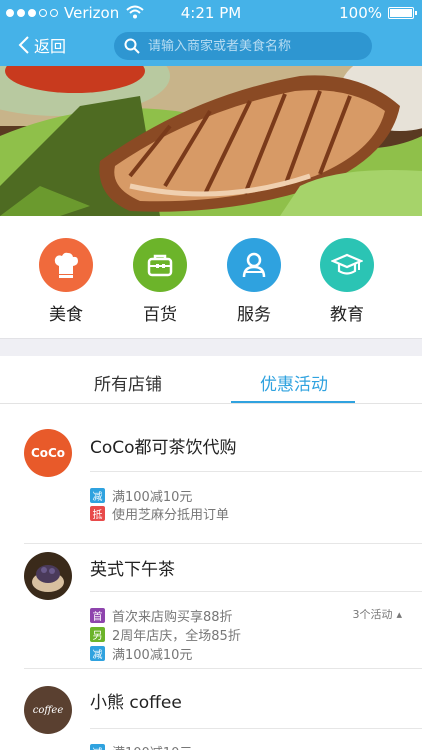  Describe the element at coordinates (347, 265) in the screenshot. I see `graduation-cap-icon` at that location.